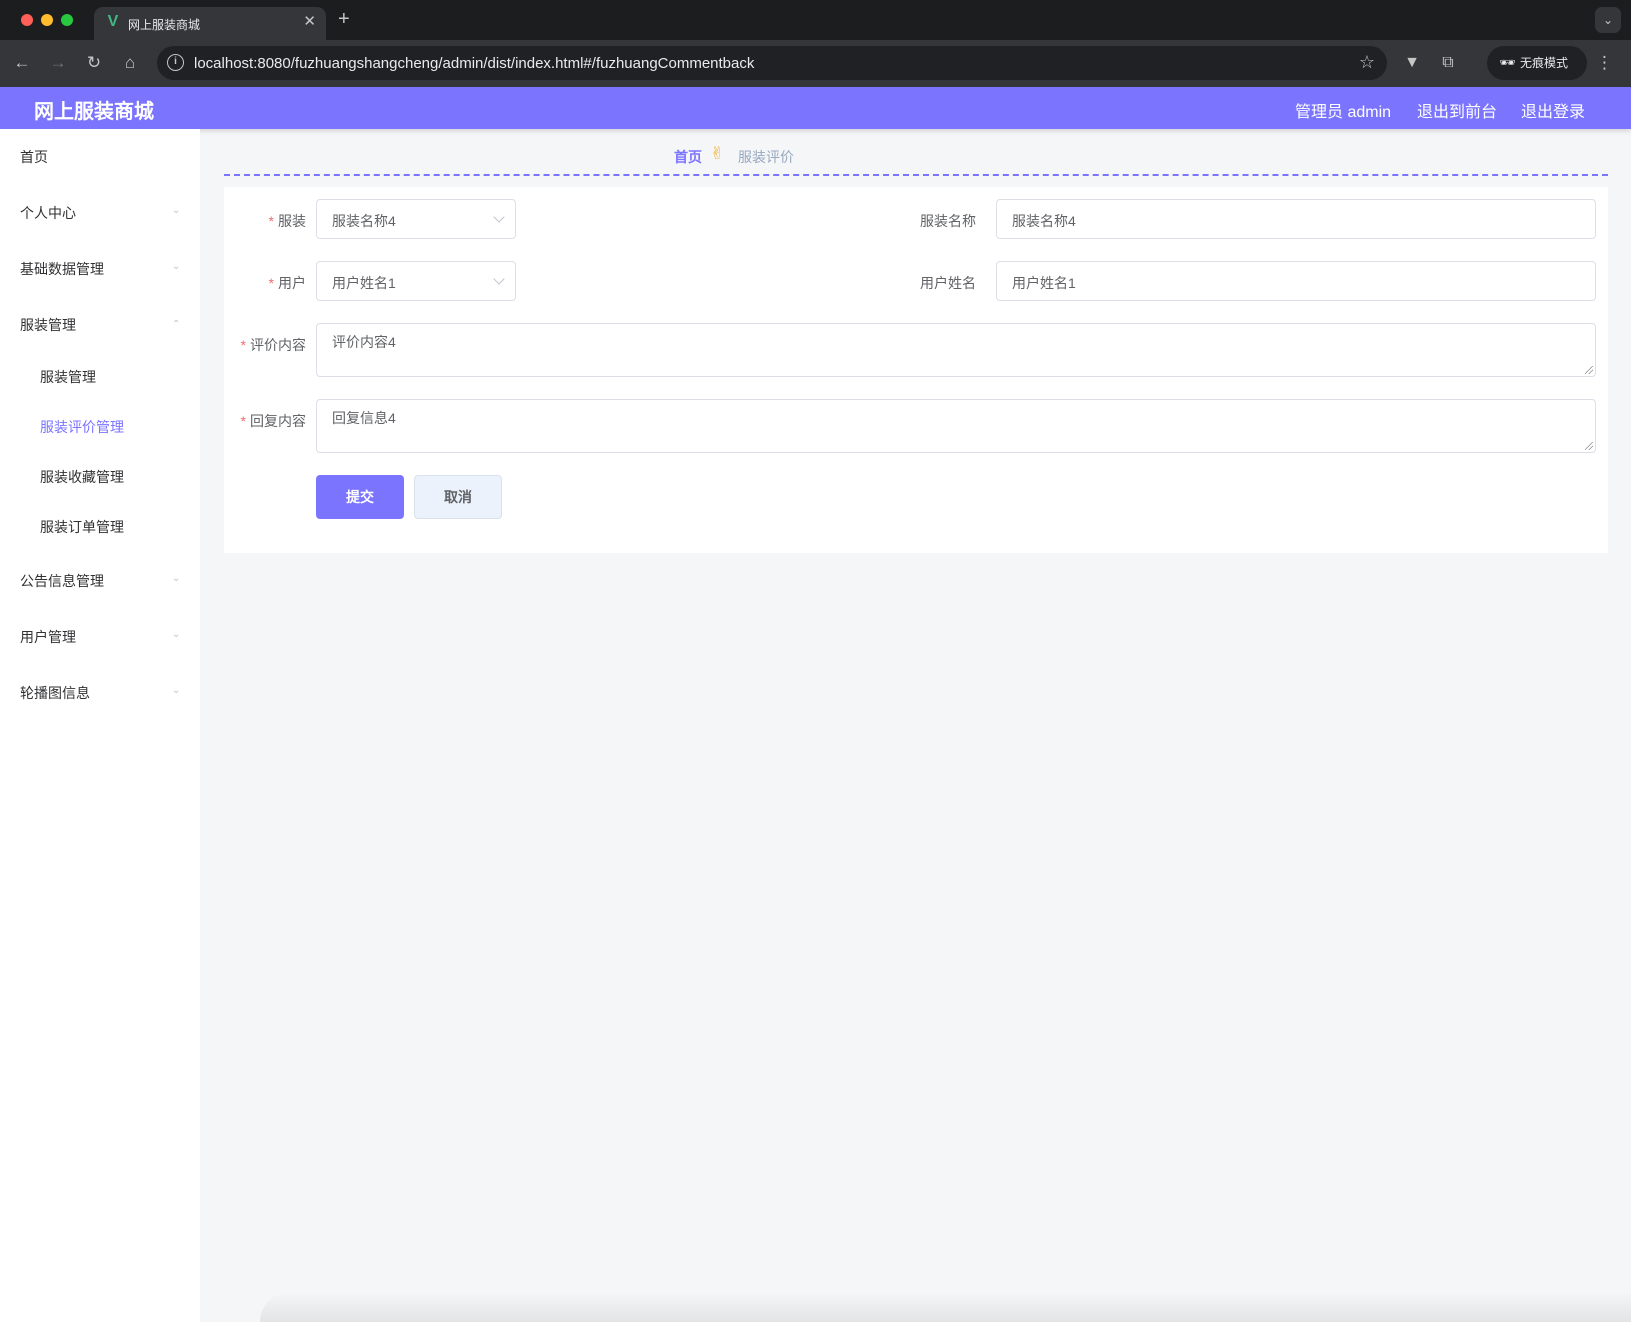  Describe the element at coordinates (916, 175) in the screenshot. I see `dashed-divider` at that location.